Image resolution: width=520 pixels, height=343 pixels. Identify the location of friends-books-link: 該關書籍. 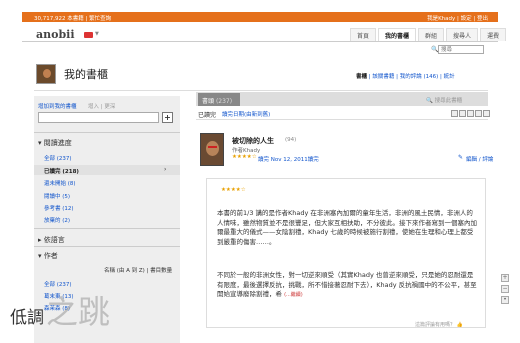
(383, 77).